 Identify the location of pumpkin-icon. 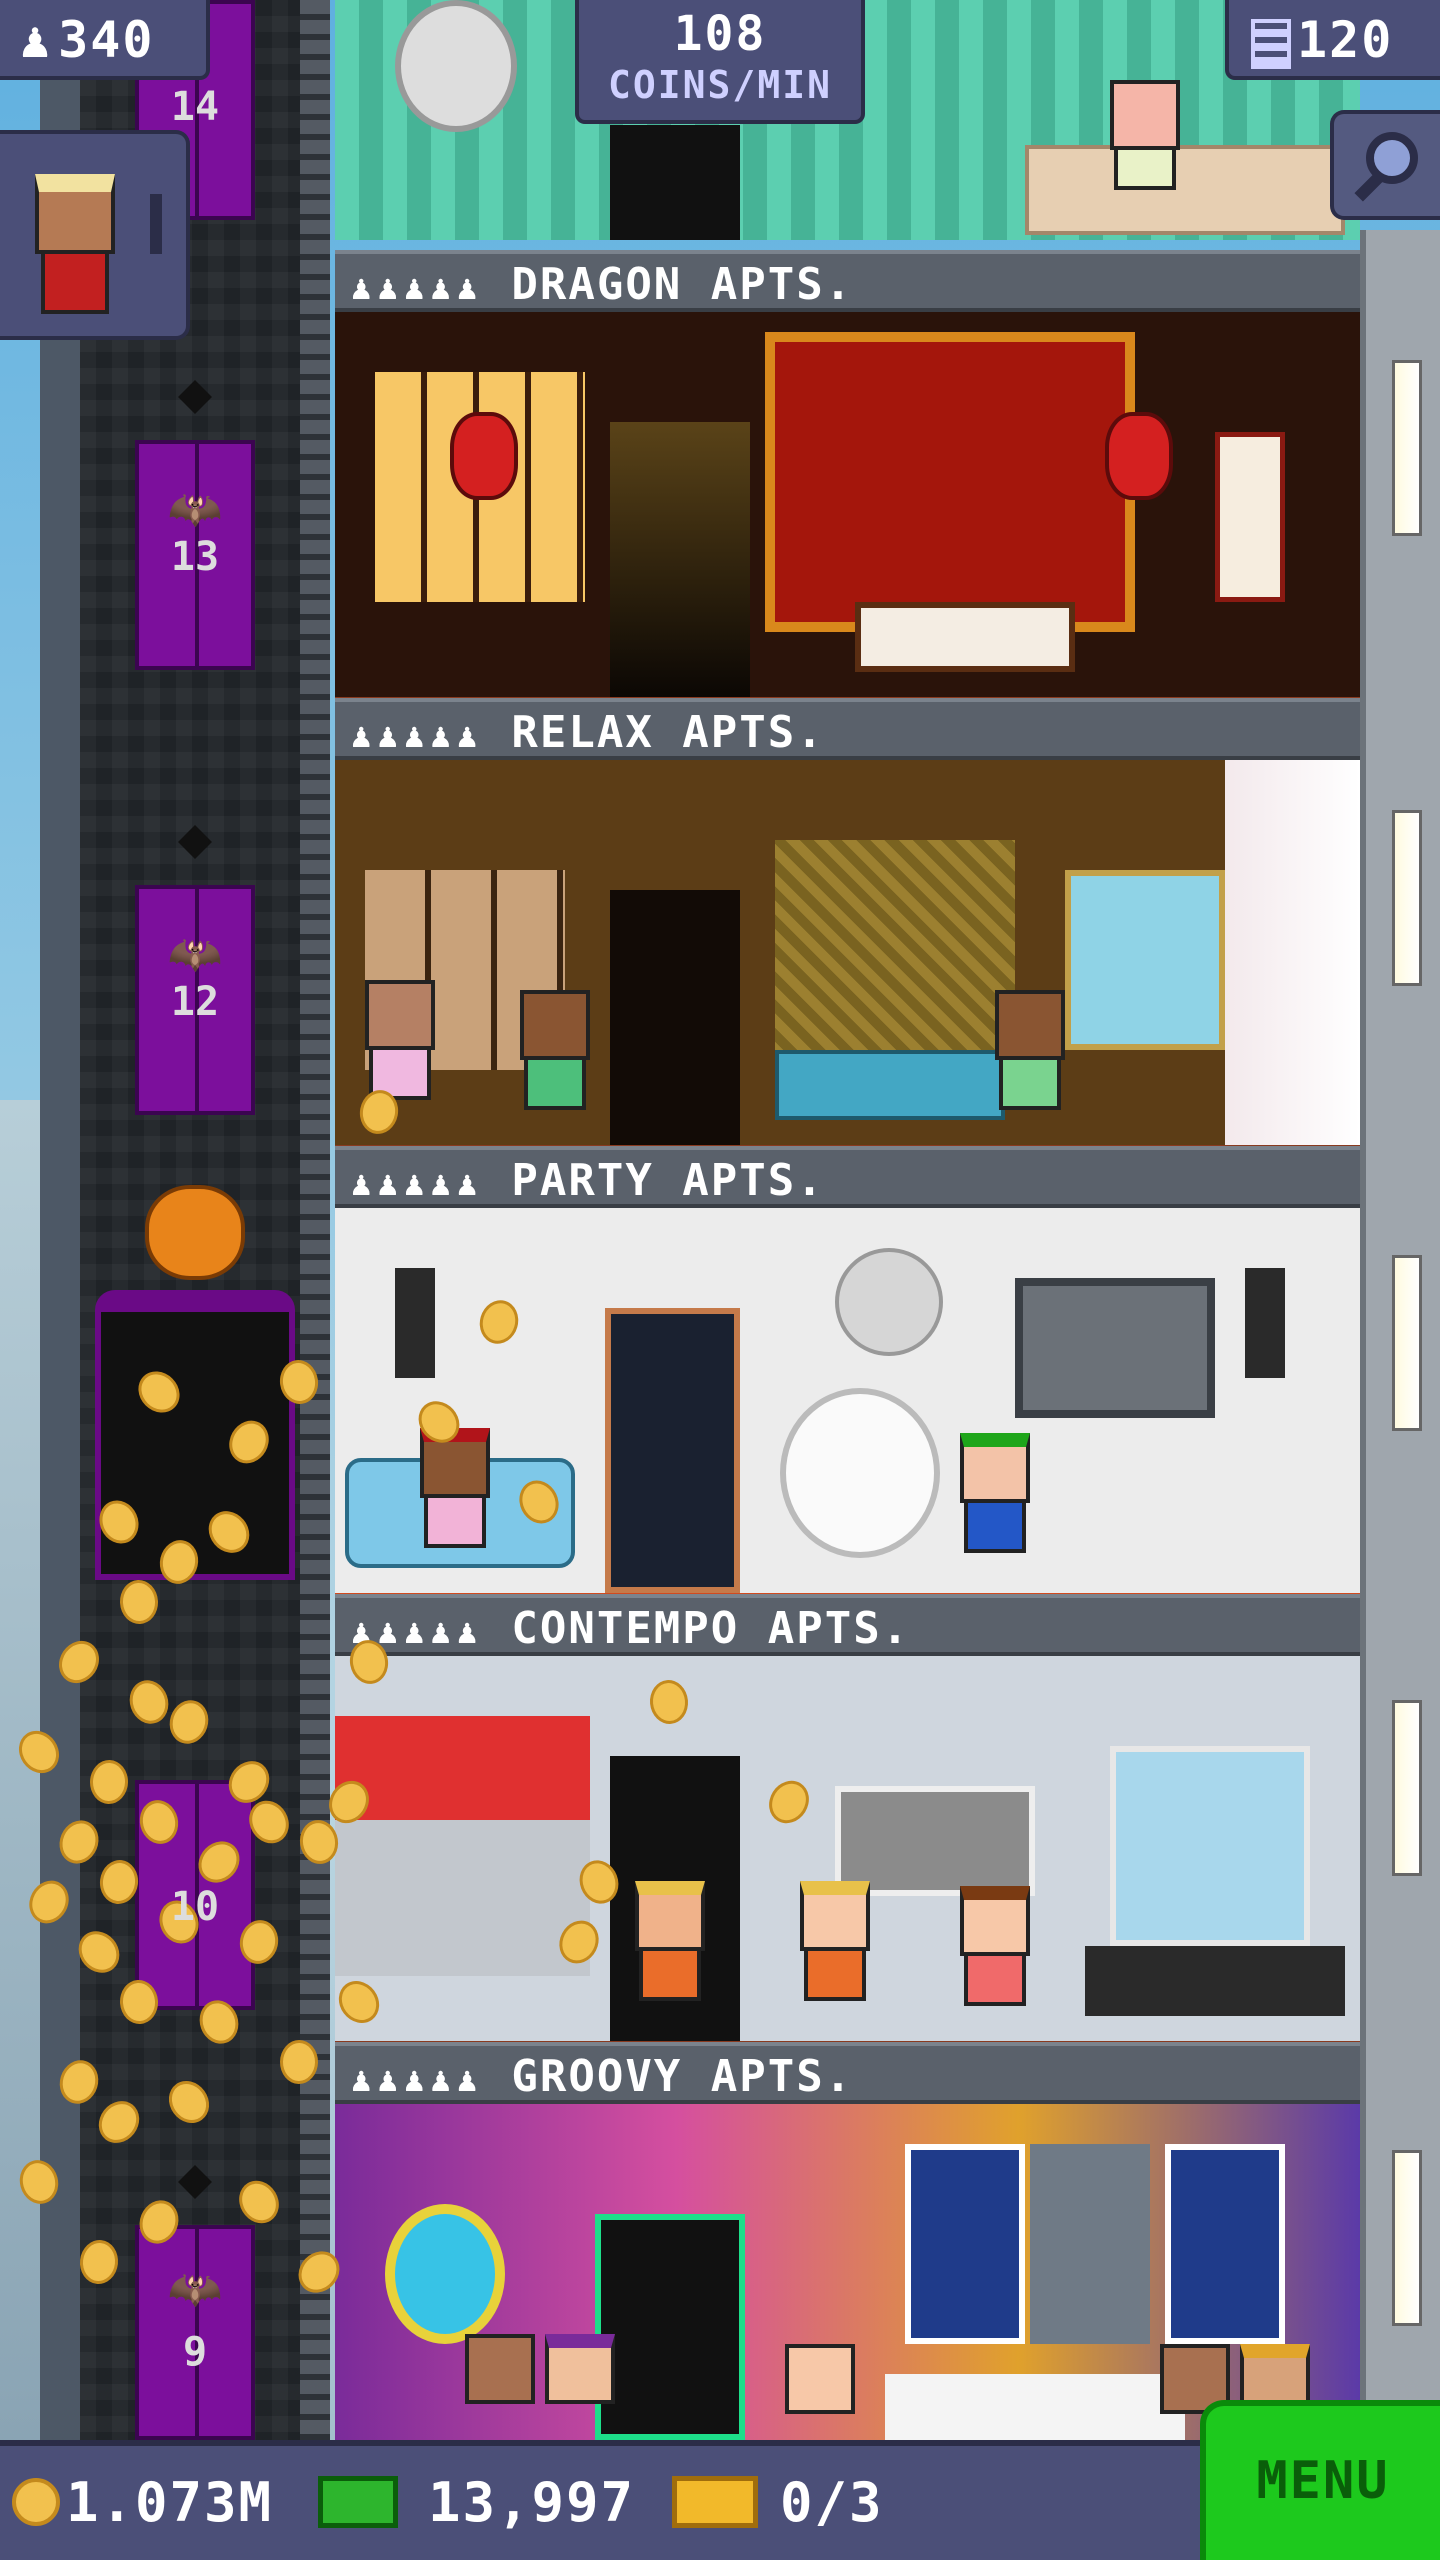
(195, 1232).